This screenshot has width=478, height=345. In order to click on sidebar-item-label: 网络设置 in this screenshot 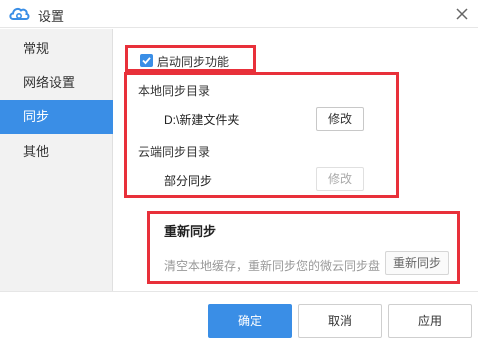, I will do `click(49, 82)`.